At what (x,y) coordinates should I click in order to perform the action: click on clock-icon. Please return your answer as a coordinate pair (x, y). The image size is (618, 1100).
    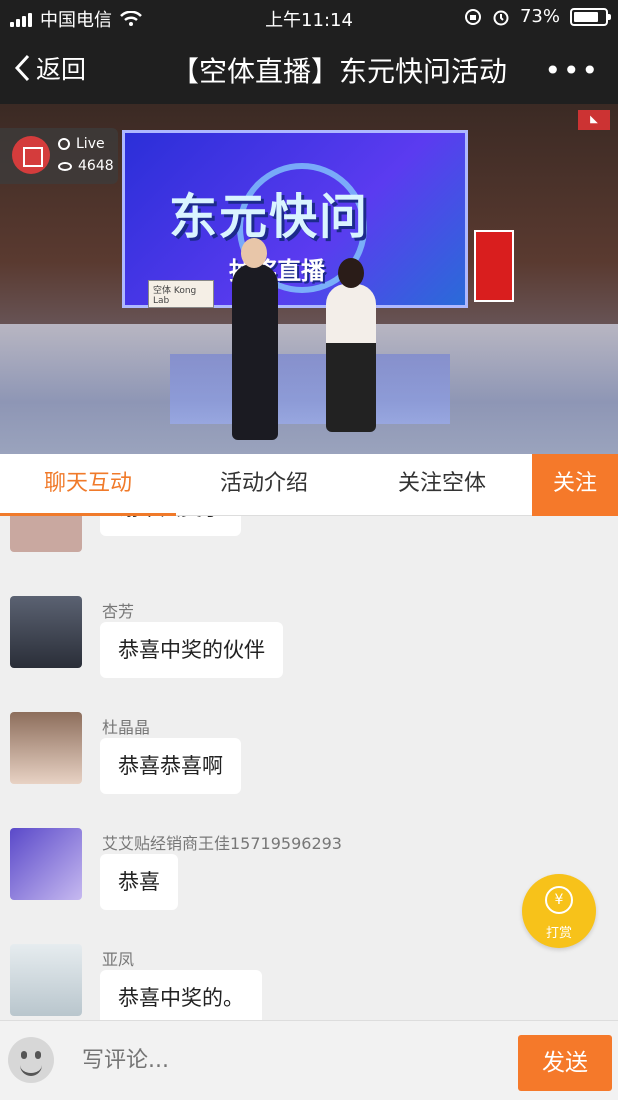
    Looking at the image, I should click on (64, 144).